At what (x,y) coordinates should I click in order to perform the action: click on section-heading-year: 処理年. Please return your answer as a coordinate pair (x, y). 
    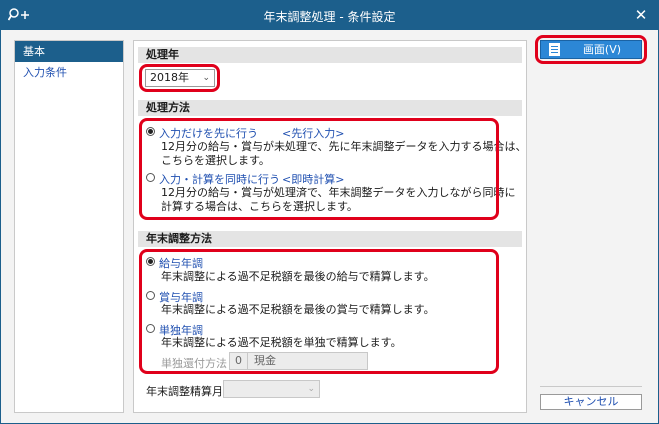
    Looking at the image, I should click on (330, 55).